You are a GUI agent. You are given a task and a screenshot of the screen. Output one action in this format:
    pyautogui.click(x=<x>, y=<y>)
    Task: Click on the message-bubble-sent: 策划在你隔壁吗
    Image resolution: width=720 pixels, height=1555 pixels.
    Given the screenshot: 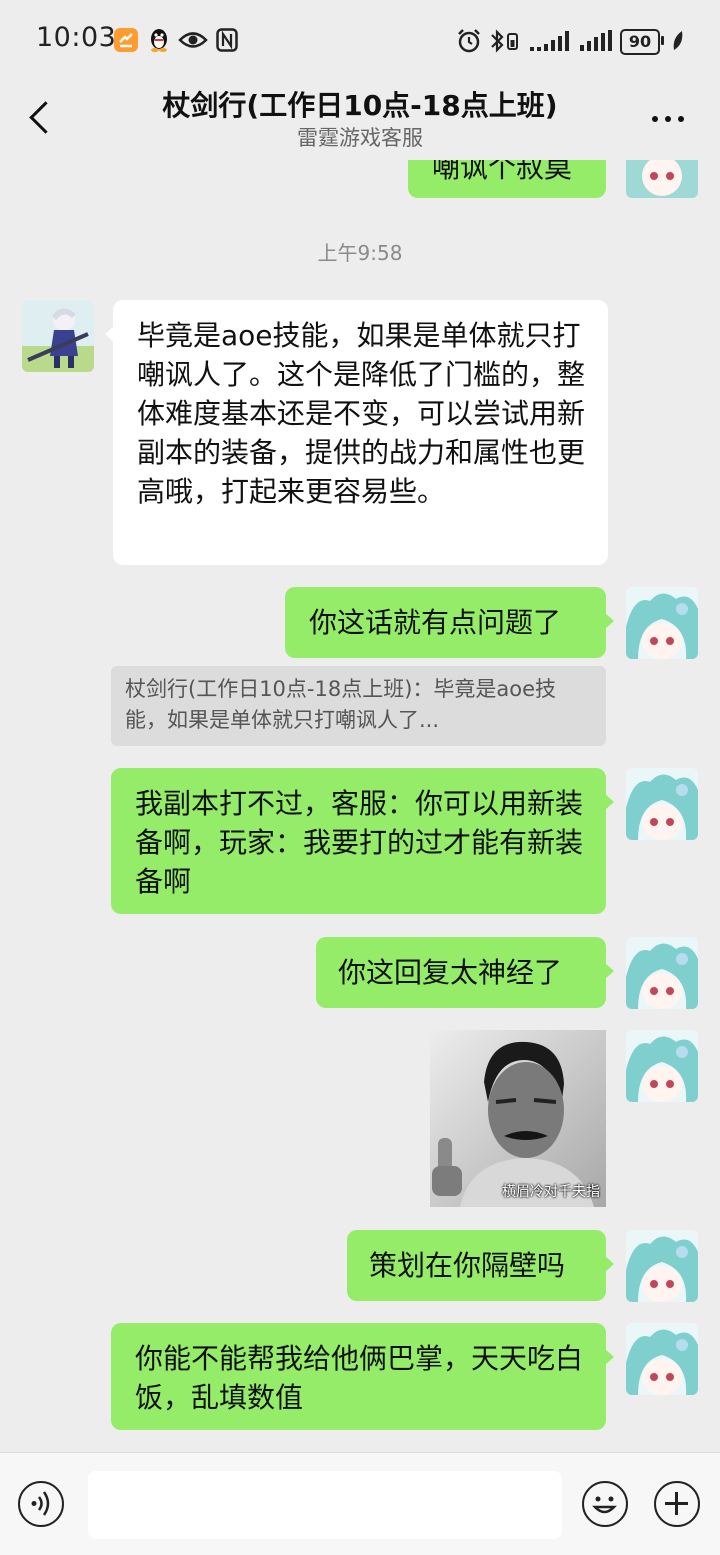 What is the action you would take?
    pyautogui.click(x=480, y=1265)
    